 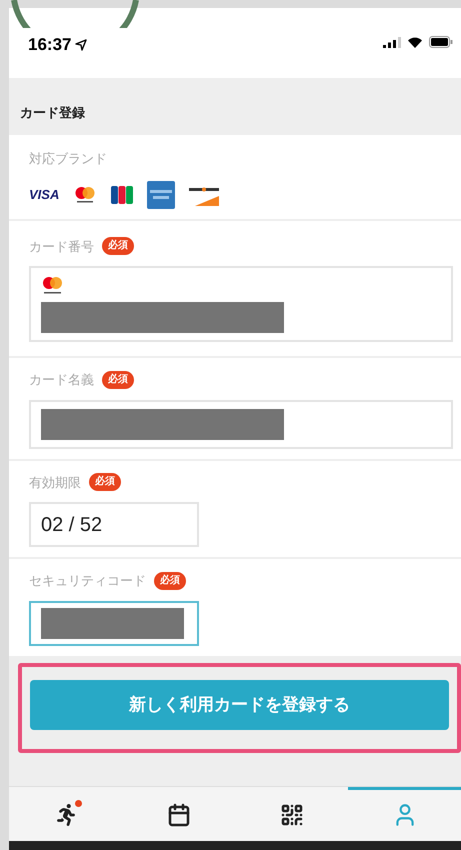 I want to click on field-label: セキュリティコード, so click(x=87, y=581).